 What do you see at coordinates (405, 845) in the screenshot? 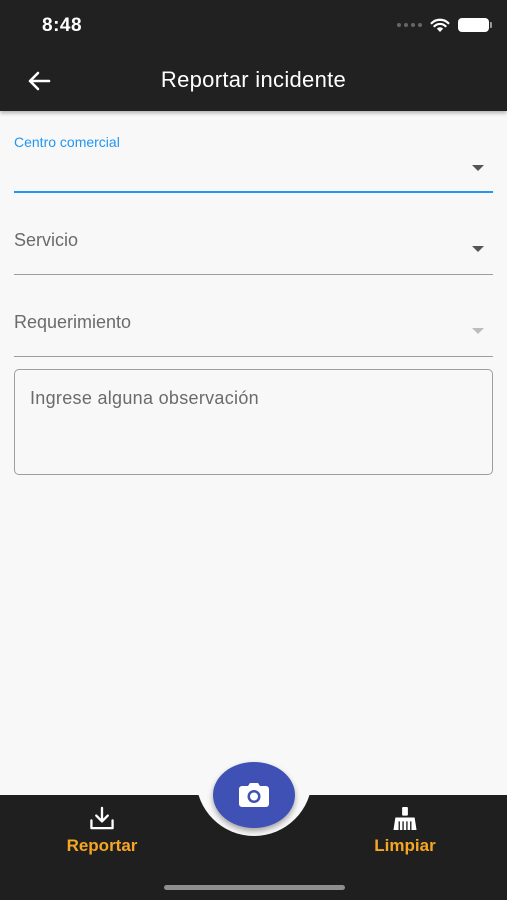
I see `limpiar-label: Limpiar` at bounding box center [405, 845].